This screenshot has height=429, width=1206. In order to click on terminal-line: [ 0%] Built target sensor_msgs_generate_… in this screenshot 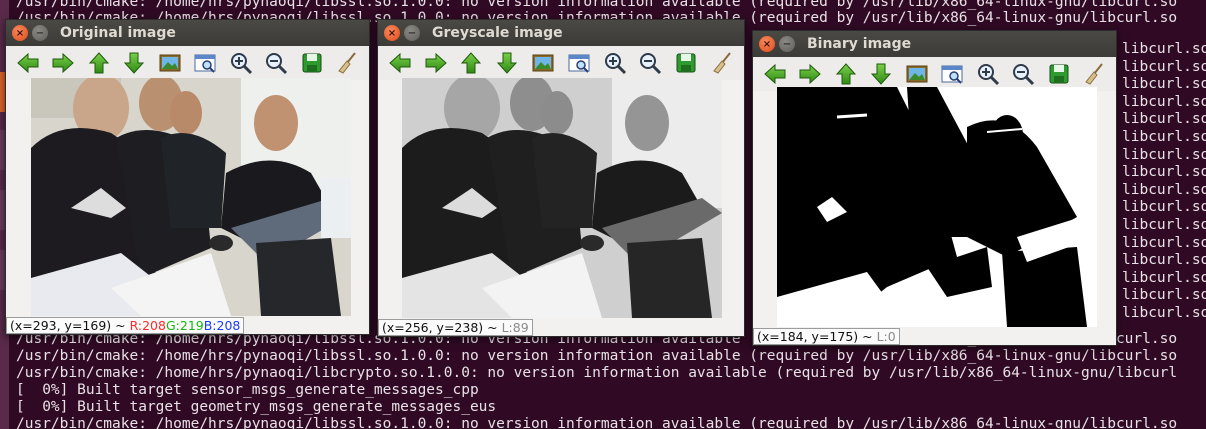, I will do `click(247, 390)`.